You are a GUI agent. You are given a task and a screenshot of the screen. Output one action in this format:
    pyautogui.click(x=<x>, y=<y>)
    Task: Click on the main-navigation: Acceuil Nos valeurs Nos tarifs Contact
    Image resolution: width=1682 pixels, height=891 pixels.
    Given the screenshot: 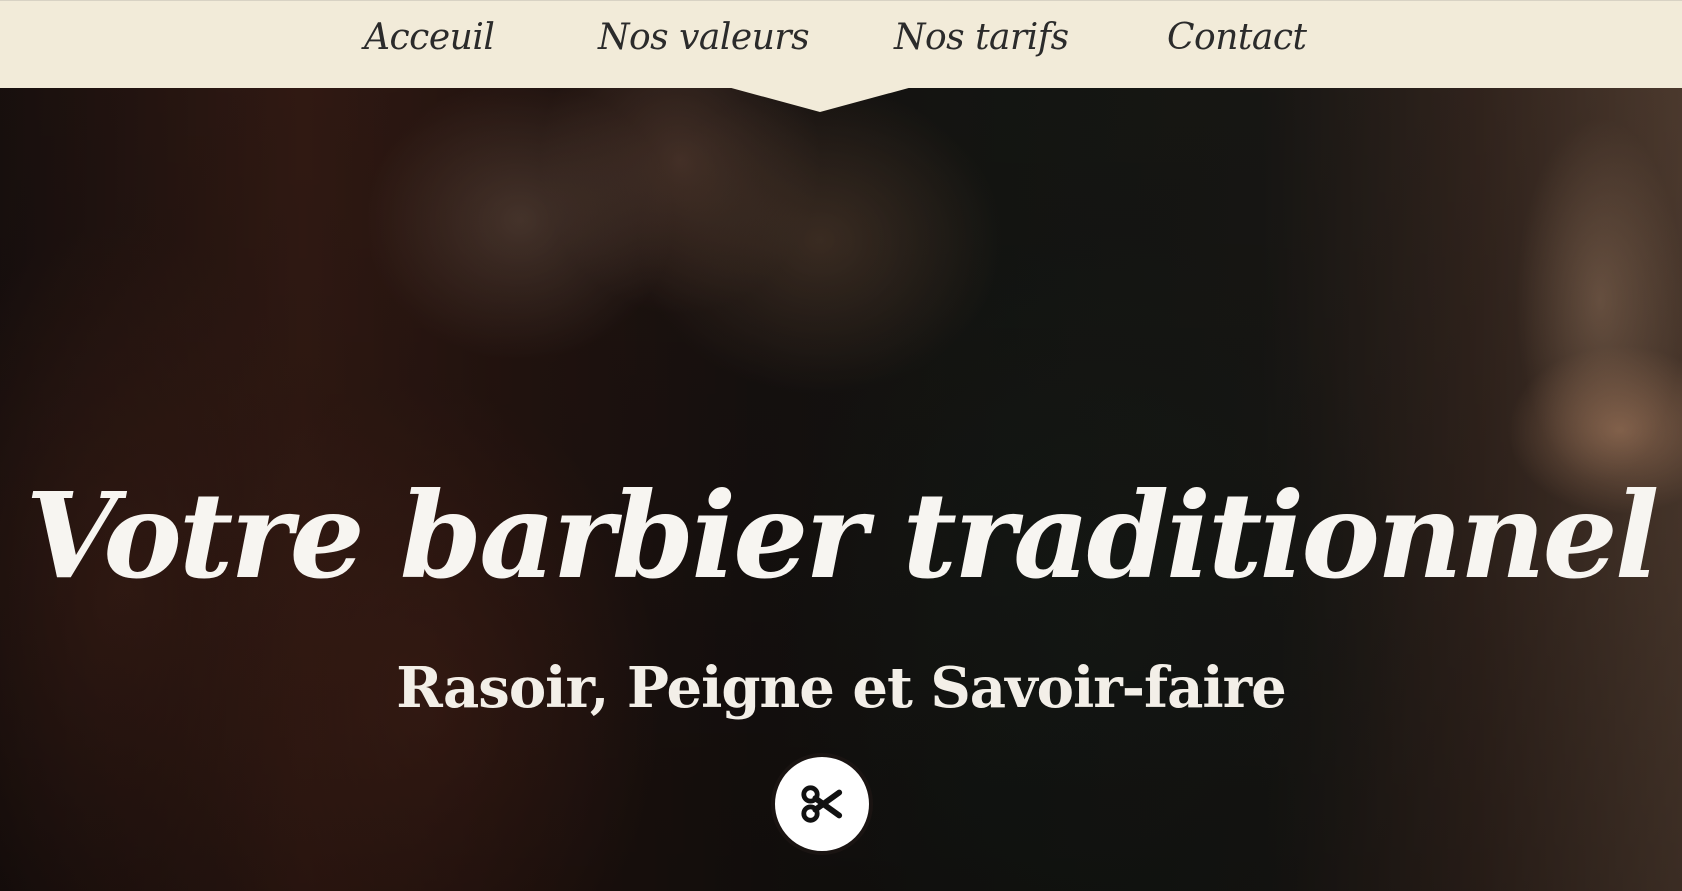 What is the action you would take?
    pyautogui.click(x=841, y=45)
    